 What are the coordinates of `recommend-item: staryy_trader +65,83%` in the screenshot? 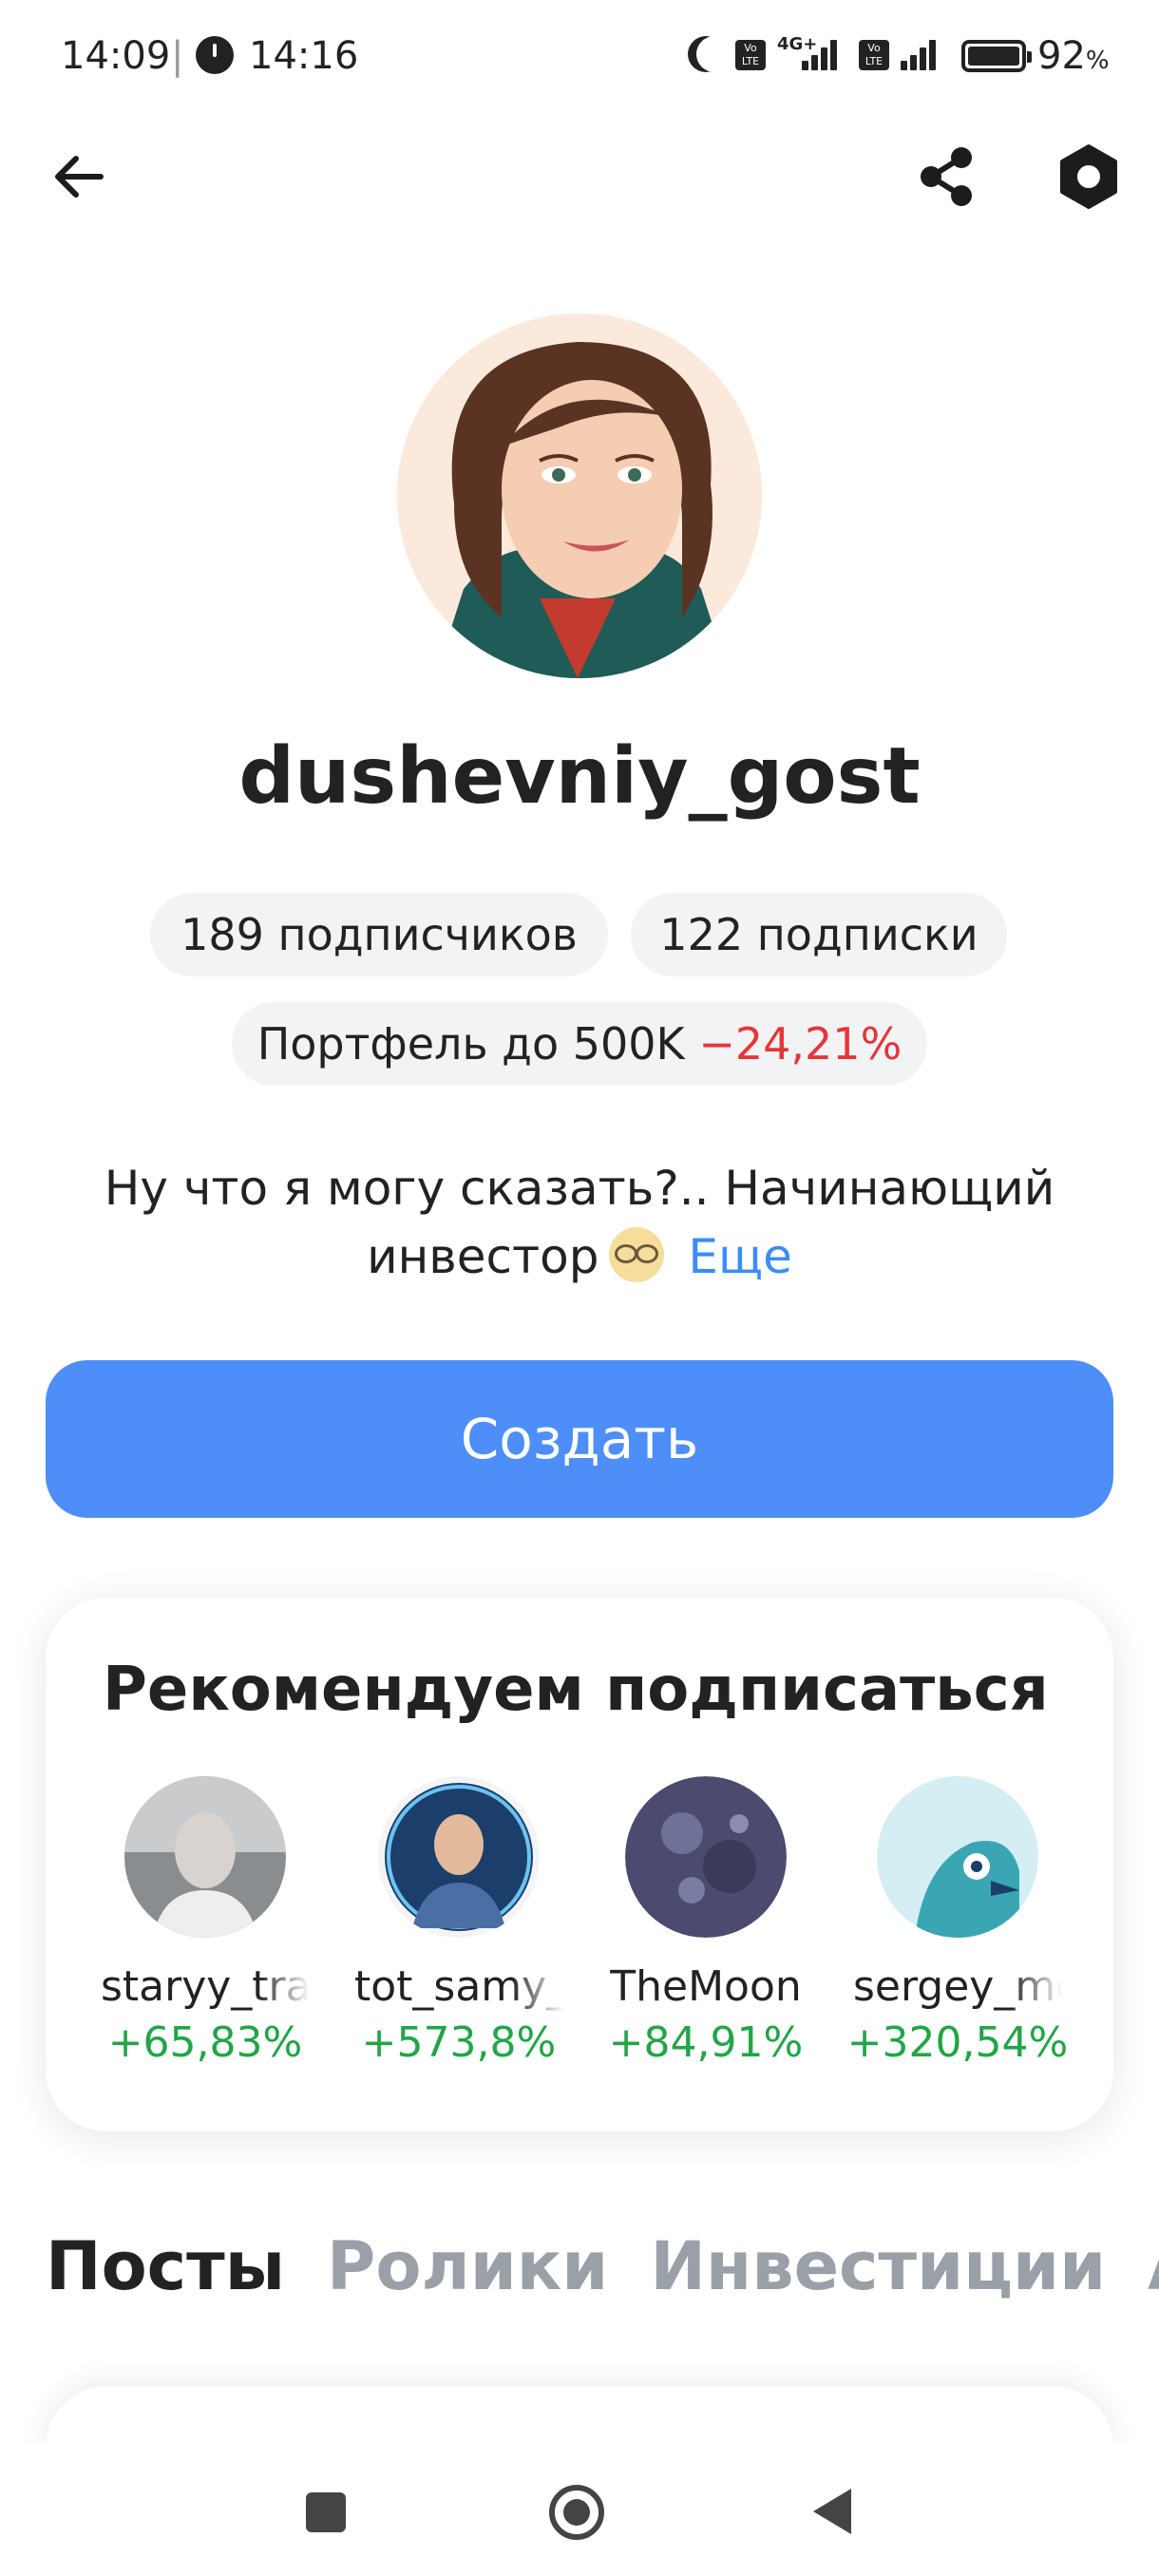 It's located at (205, 1921).